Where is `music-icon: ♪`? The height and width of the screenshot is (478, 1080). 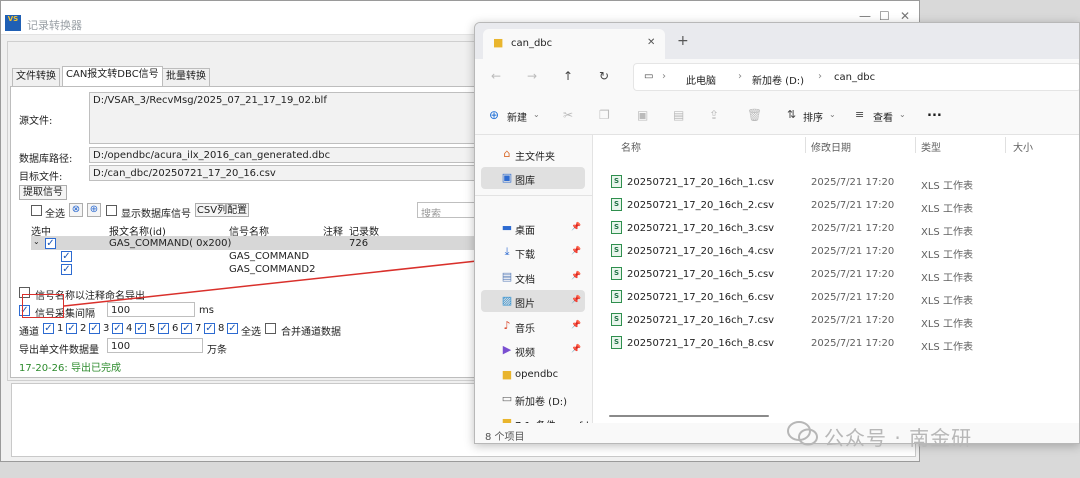
music-icon: ♪ is located at coordinates (507, 325).